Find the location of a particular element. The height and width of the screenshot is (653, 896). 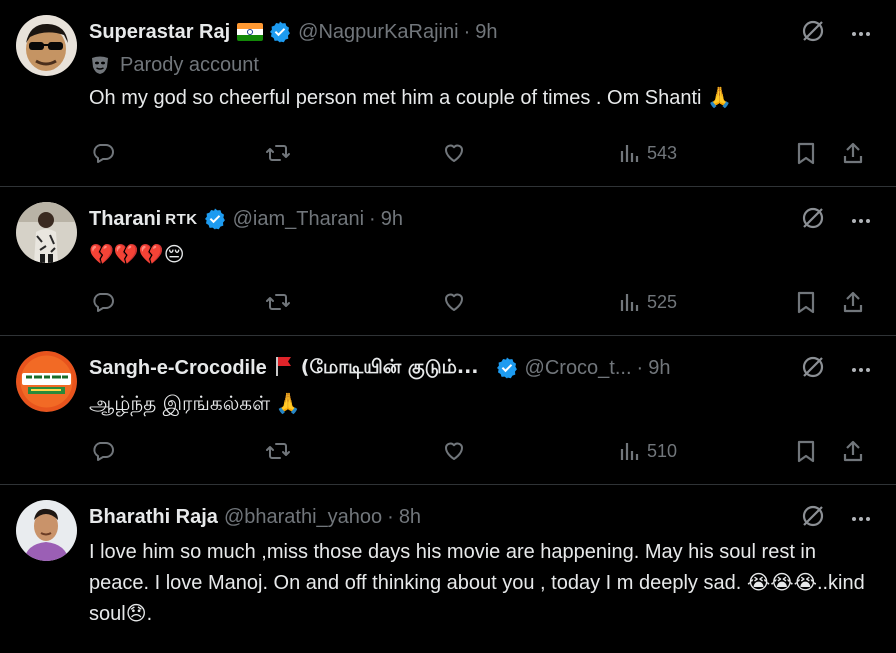

mask-icon is located at coordinates (100, 65).